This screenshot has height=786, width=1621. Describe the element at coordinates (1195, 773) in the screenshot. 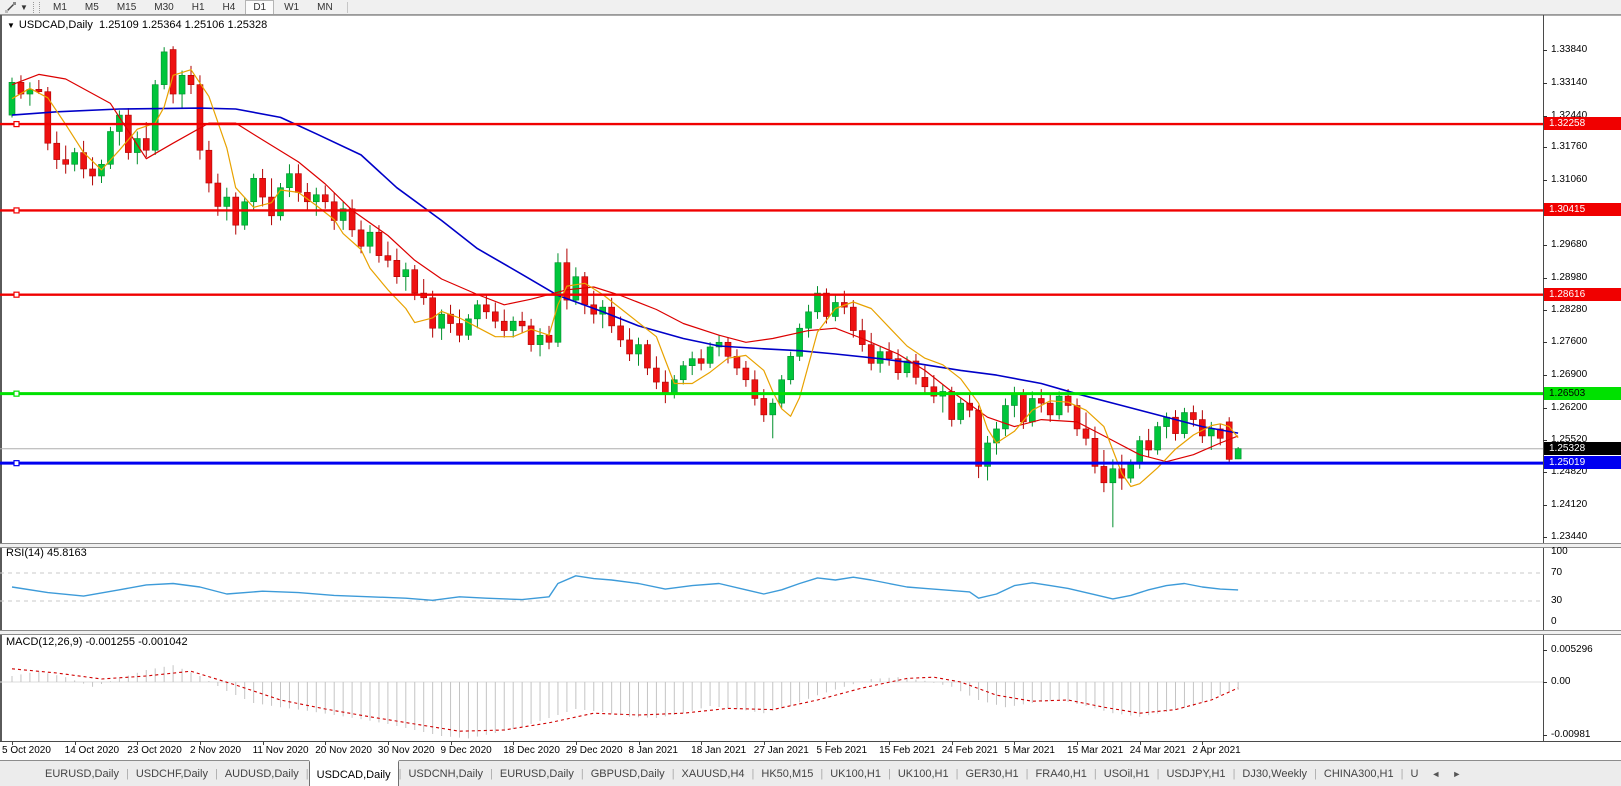

I see `chart-tab-USDJPY-H1: USDJPY,H1` at that location.